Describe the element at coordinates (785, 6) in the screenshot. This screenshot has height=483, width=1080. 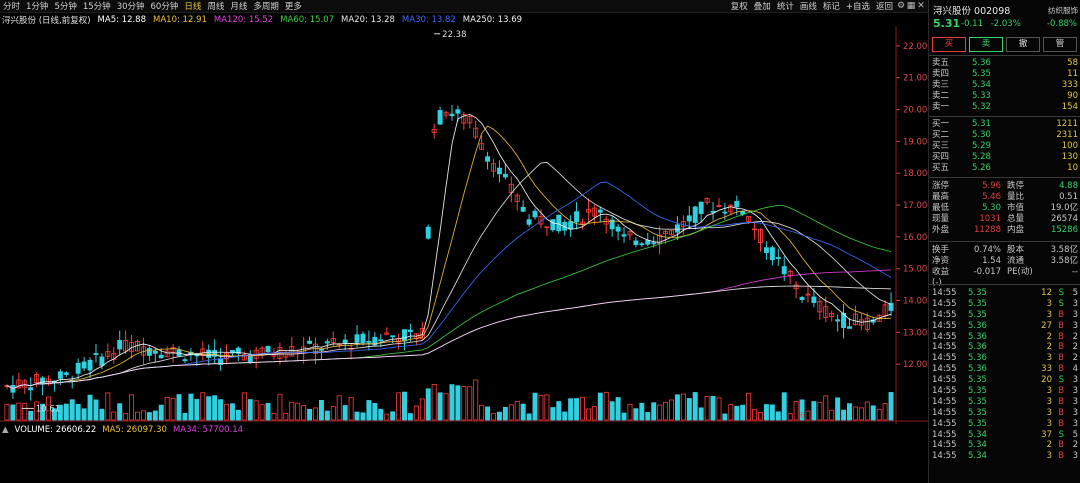
I see `toolbar-action: 统计` at that location.